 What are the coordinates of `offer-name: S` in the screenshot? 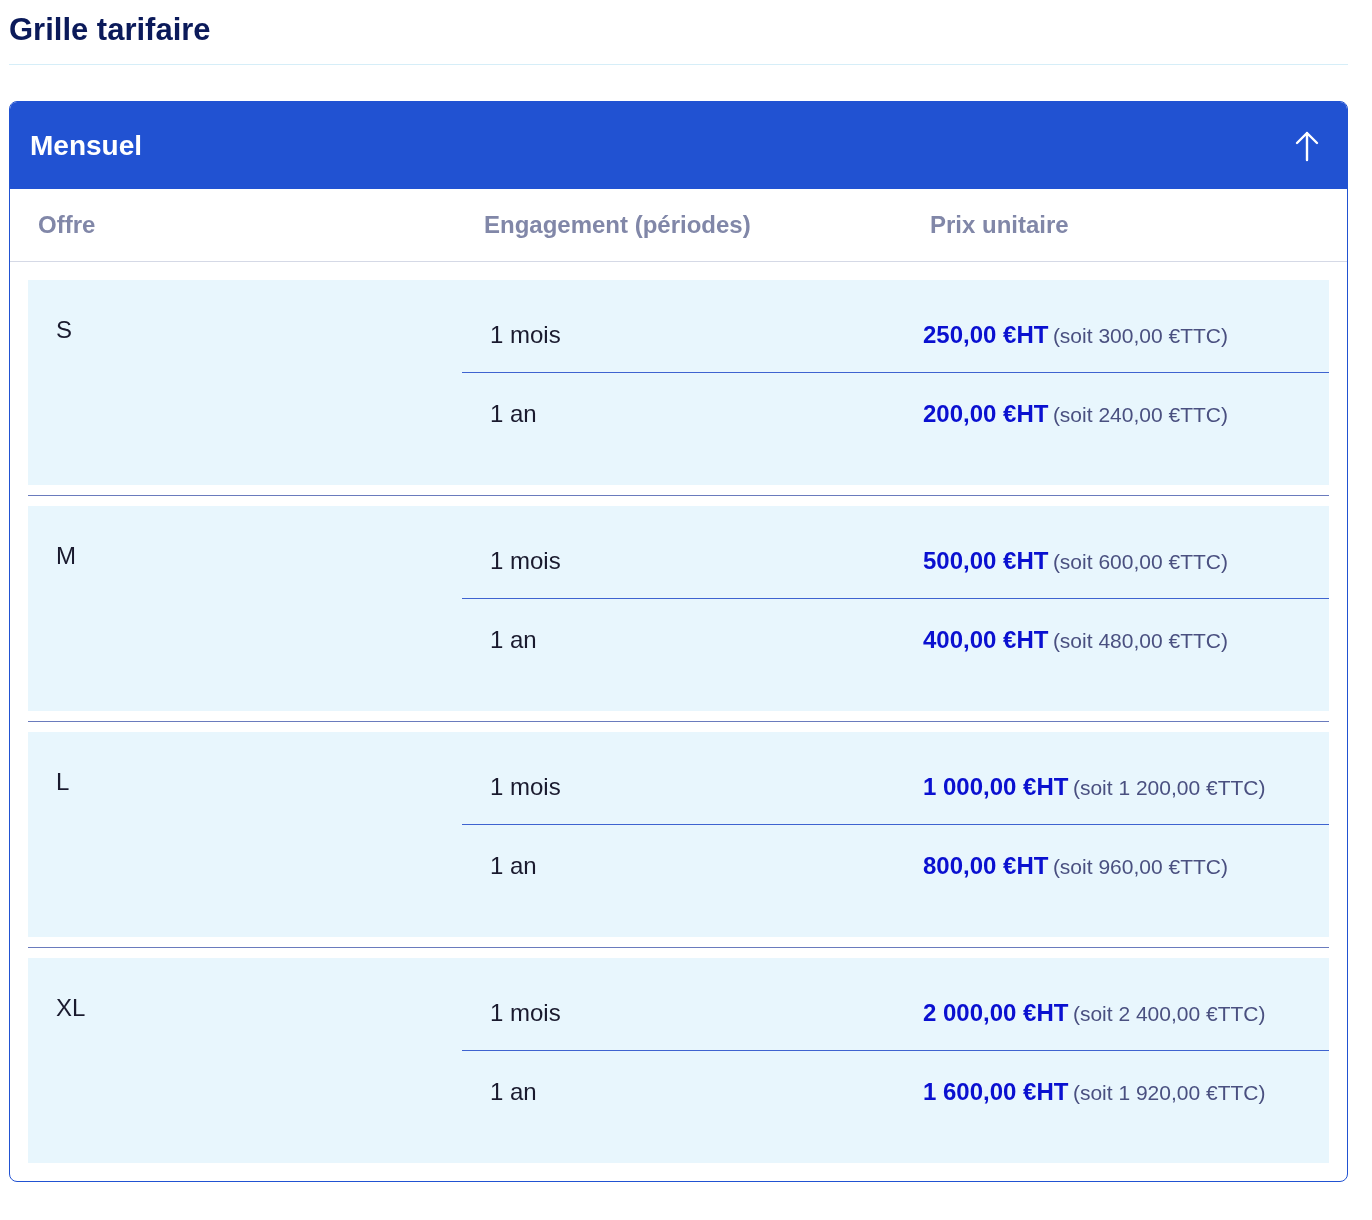 It's located at (63, 330).